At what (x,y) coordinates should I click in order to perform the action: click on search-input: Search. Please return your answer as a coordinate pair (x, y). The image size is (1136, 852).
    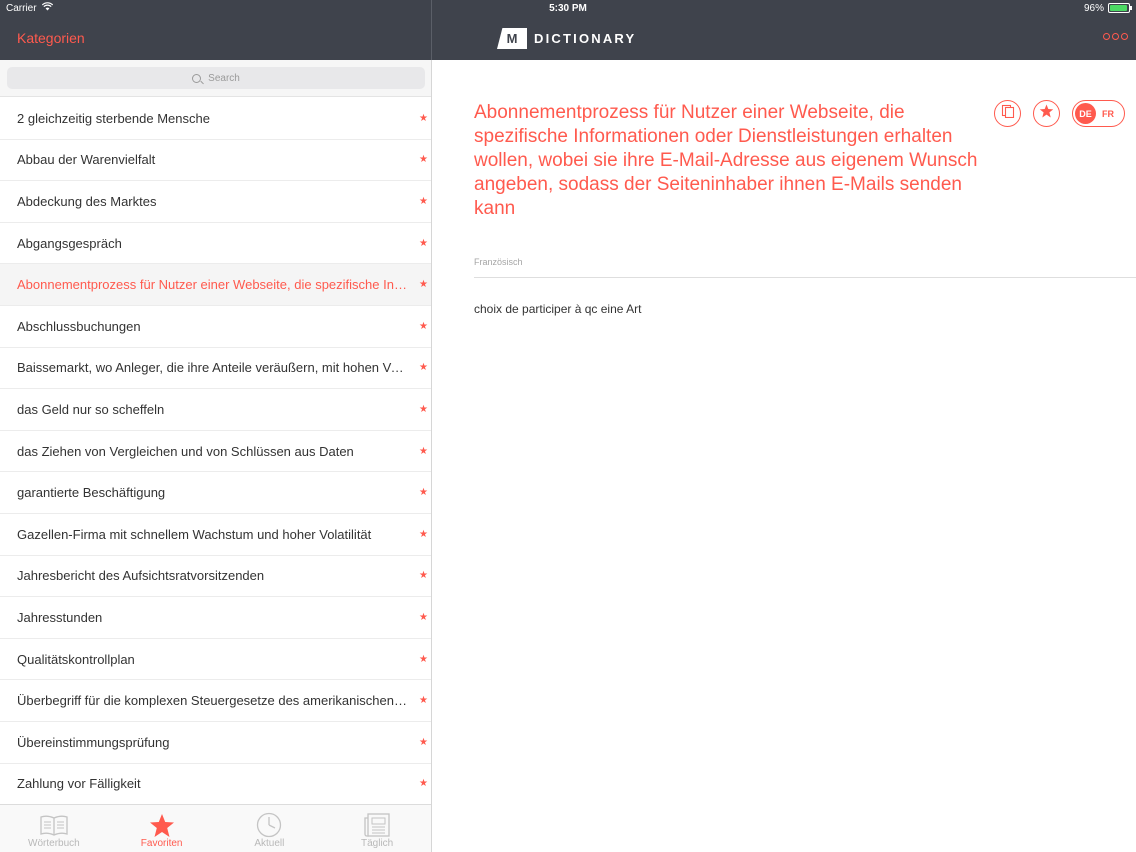
    Looking at the image, I should click on (216, 78).